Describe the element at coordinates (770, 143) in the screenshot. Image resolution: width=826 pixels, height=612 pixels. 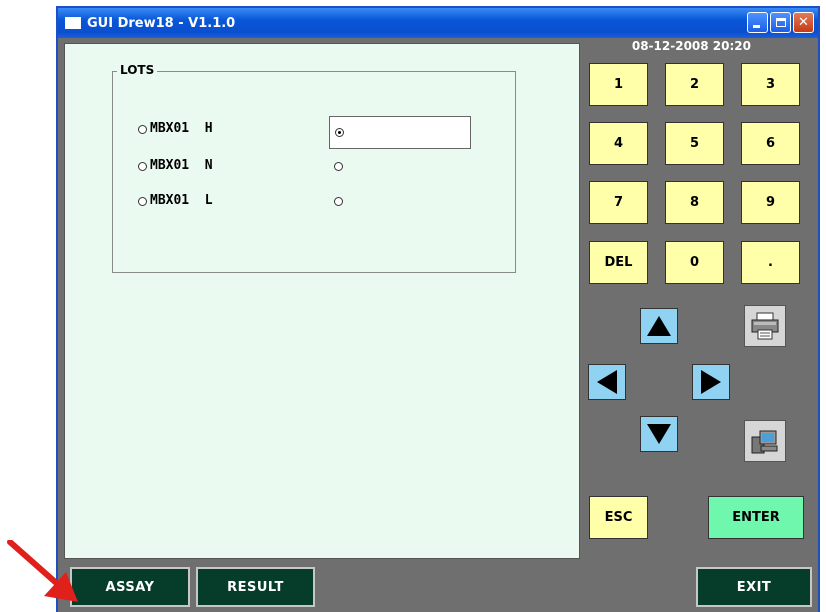
I see `key-6: 6` at that location.